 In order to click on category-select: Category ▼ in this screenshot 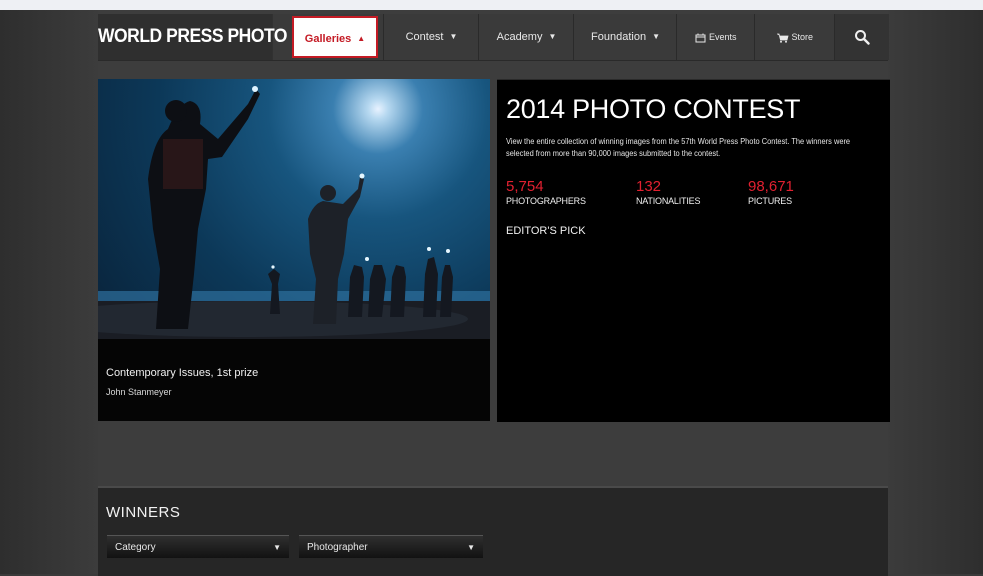, I will do `click(198, 546)`.